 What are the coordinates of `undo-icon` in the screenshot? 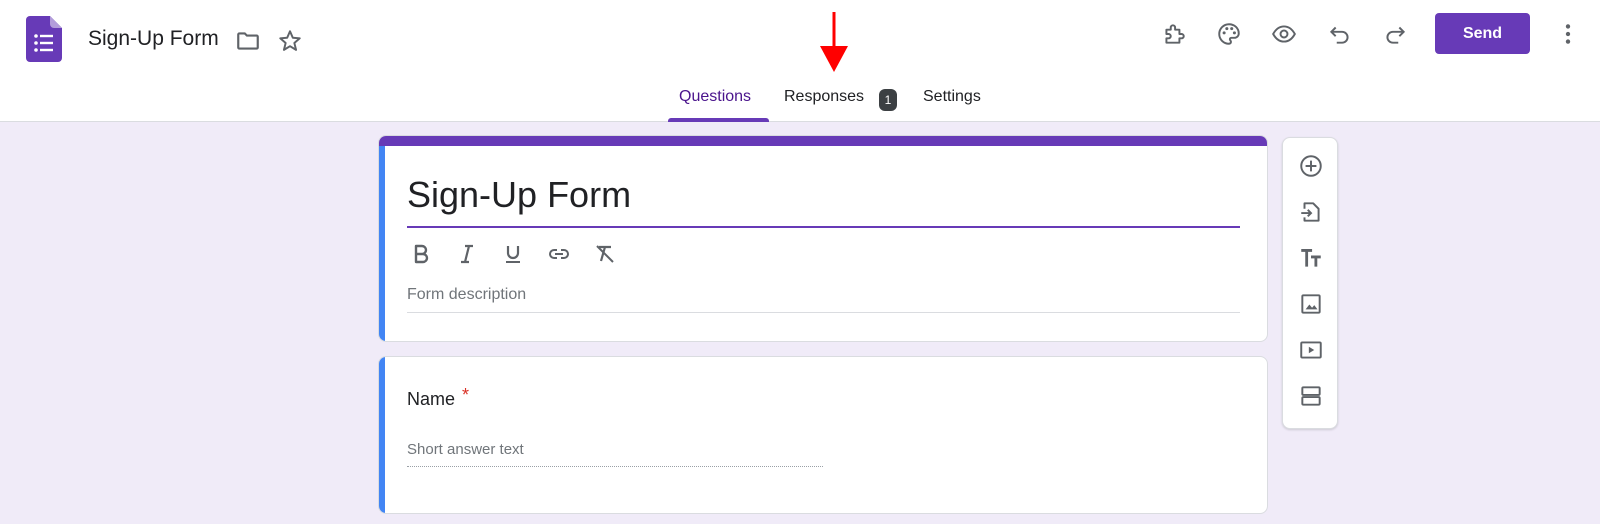 It's located at (1340, 34).